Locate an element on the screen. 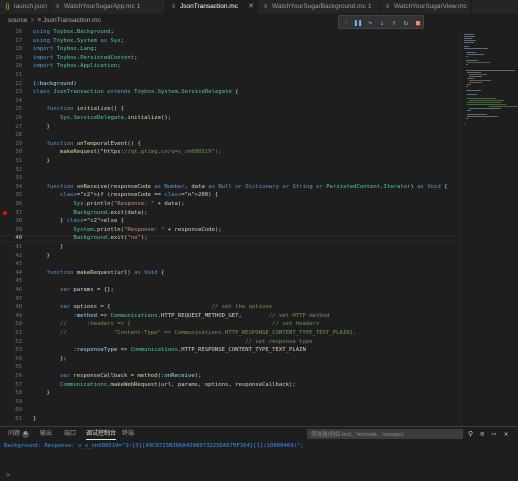 This screenshot has width=518, height=481. clear-console-icon: ⊘ is located at coordinates (482, 434).